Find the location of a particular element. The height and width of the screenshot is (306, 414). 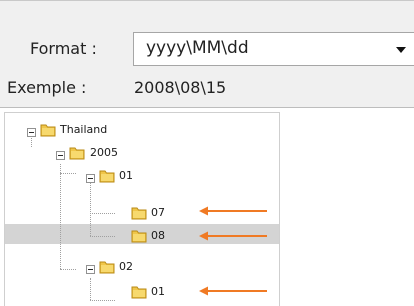

format-combobox: yyyy\MM\dd is located at coordinates (273, 49).